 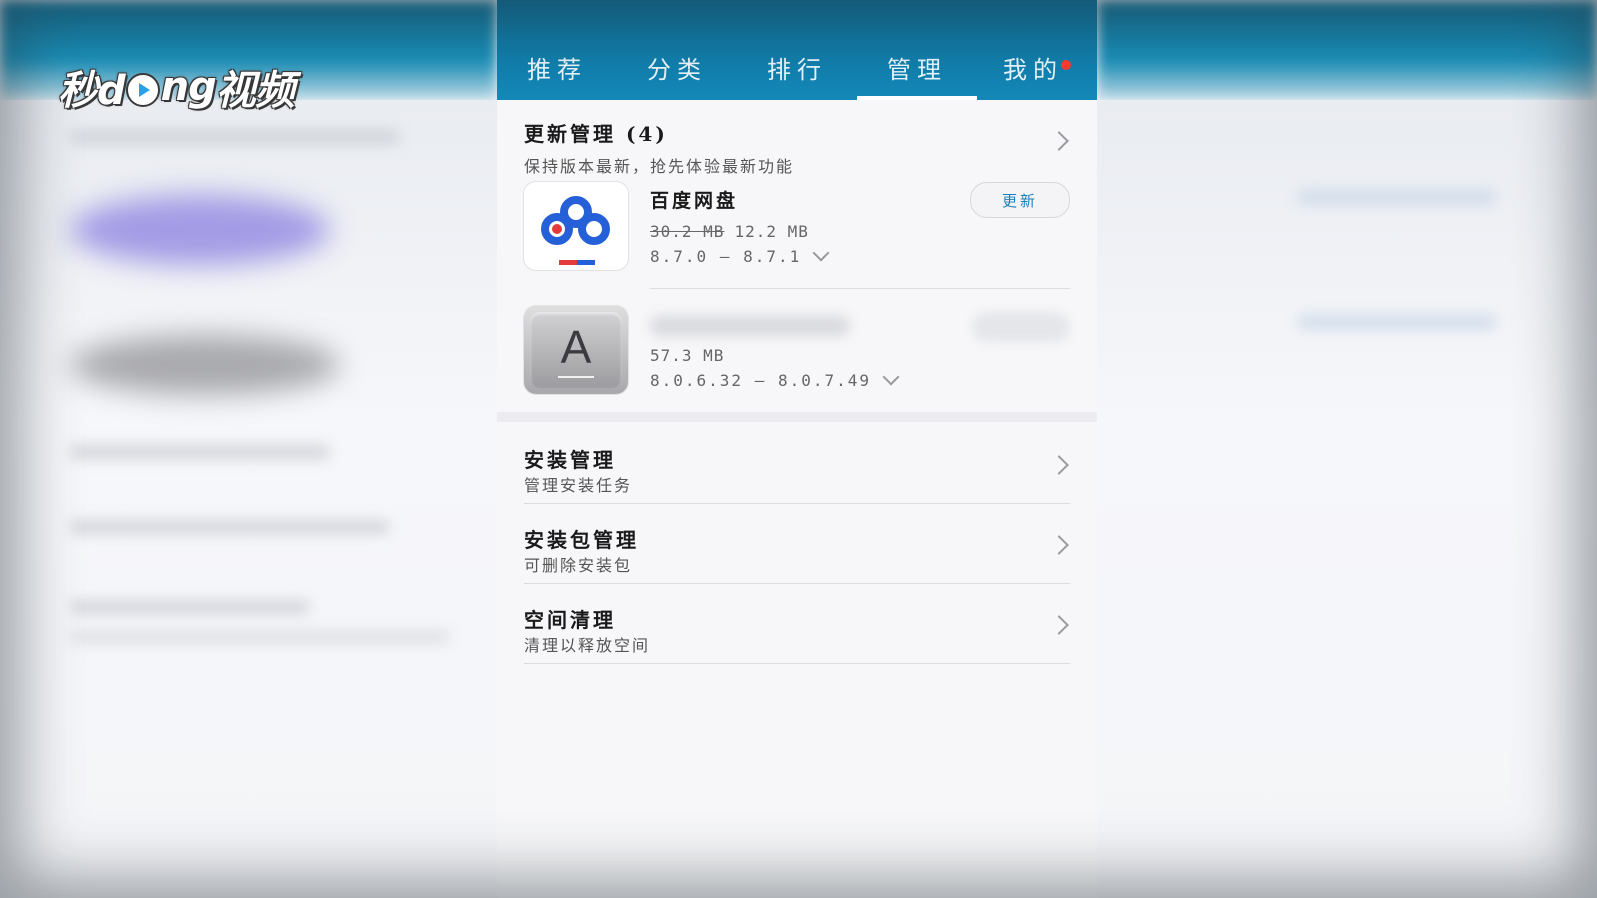 What do you see at coordinates (687, 231) in the screenshot?
I see `old-size: 30.2 MB` at bounding box center [687, 231].